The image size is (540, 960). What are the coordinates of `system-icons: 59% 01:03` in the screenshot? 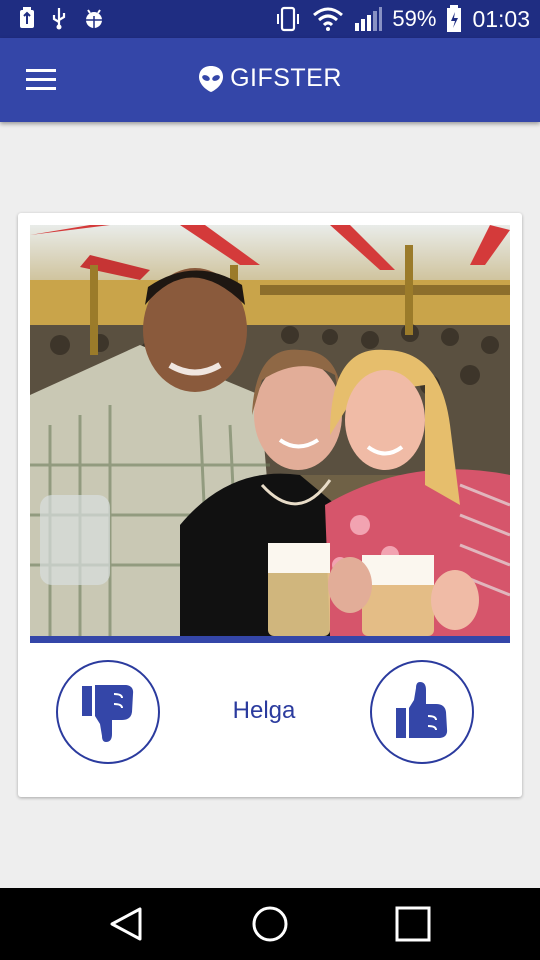 It's located at (402, 19).